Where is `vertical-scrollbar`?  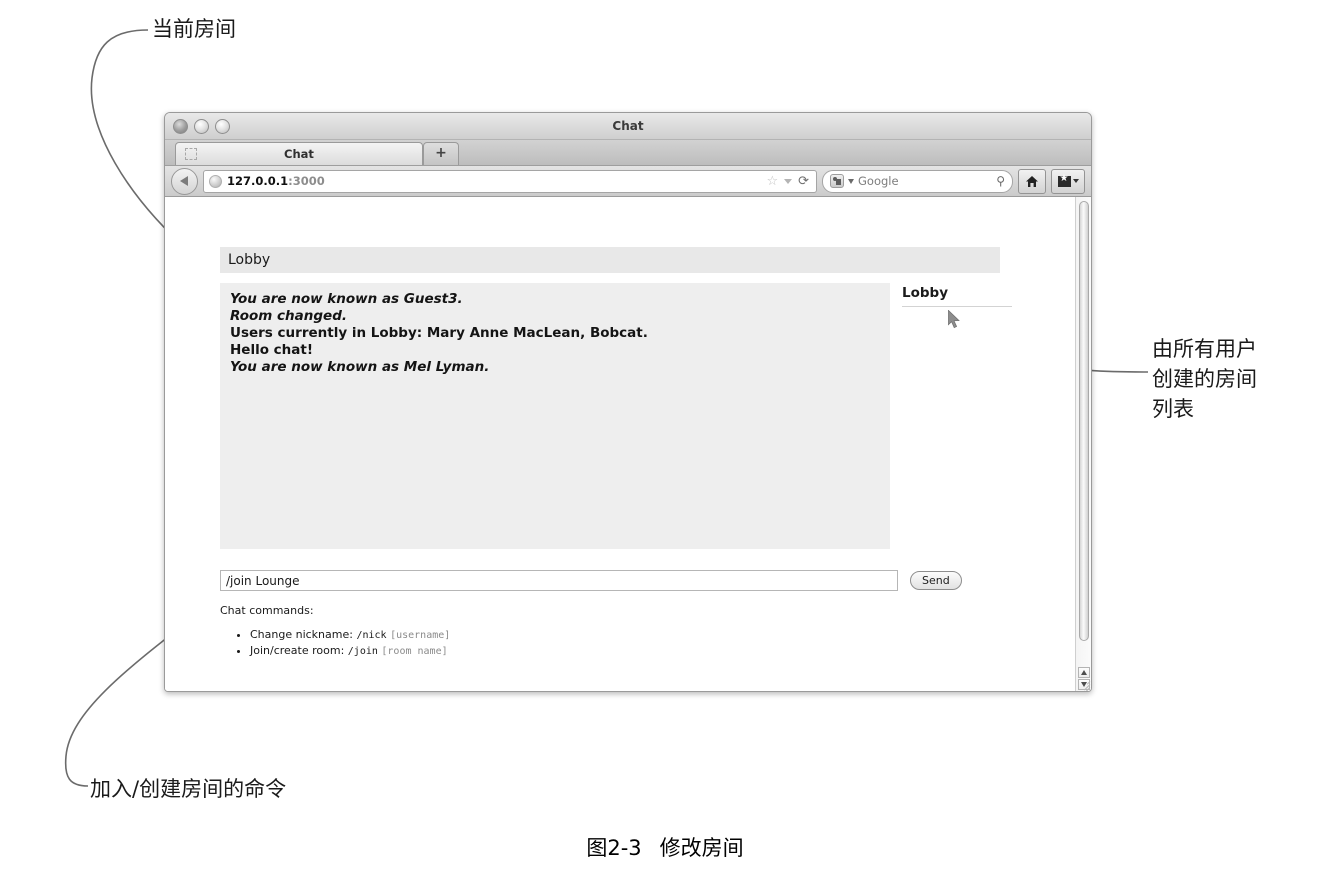
vertical-scrollbar is located at coordinates (1083, 444).